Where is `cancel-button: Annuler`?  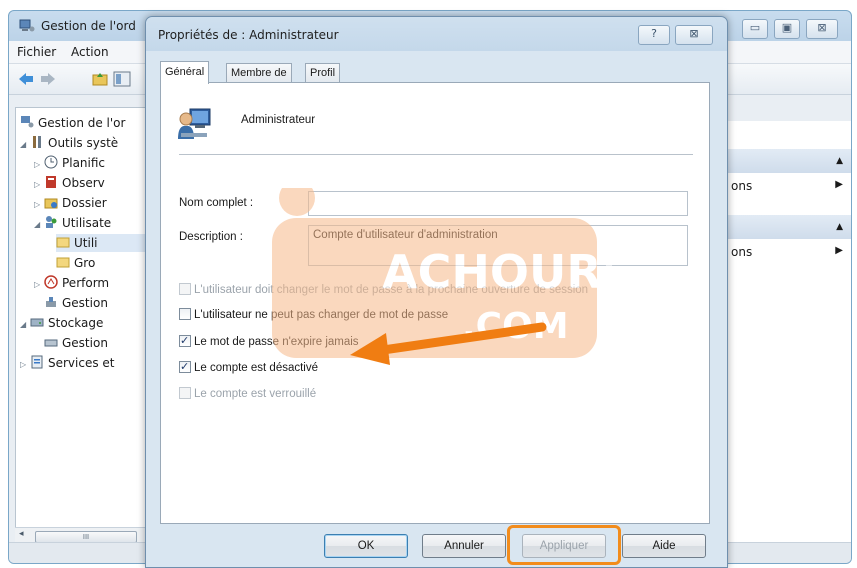
cancel-button: Annuler is located at coordinates (464, 546).